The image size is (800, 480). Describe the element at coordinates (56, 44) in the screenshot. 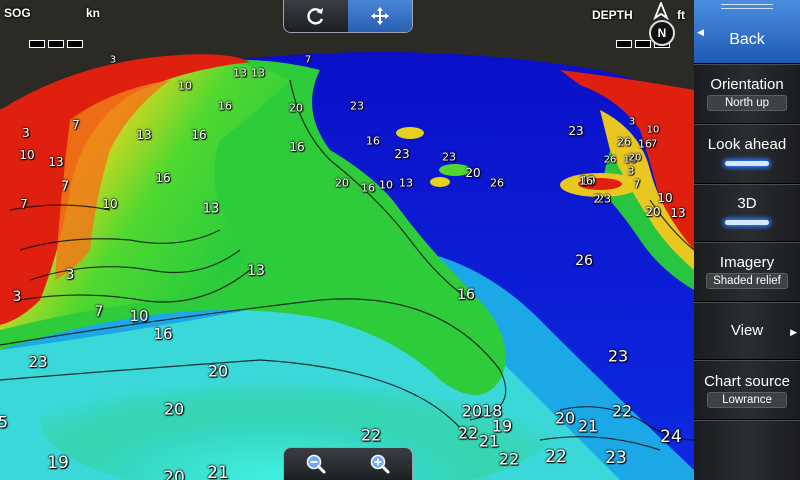

I see `sog-value-placeholder` at that location.